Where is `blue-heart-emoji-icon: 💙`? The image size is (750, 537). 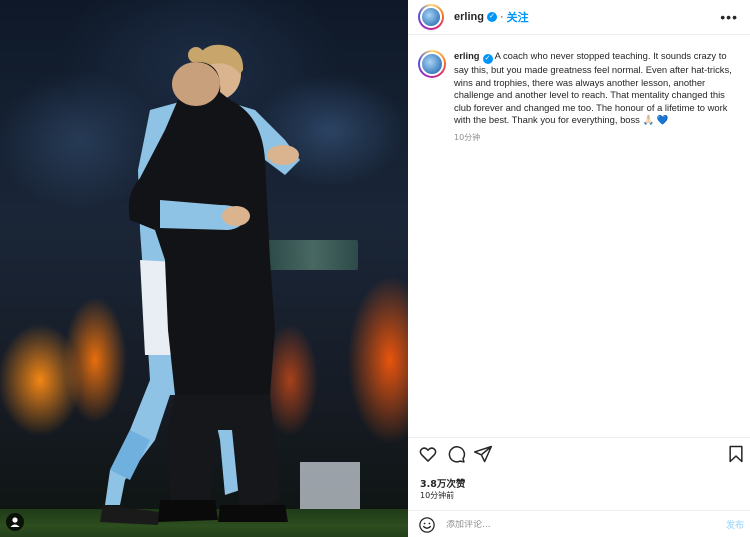
blue-heart-emoji-icon: 💙 is located at coordinates (662, 120).